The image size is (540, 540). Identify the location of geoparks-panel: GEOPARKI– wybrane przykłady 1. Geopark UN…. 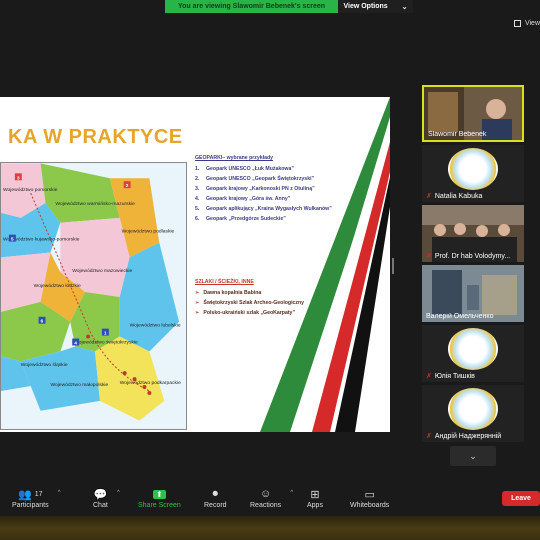
(270, 190).